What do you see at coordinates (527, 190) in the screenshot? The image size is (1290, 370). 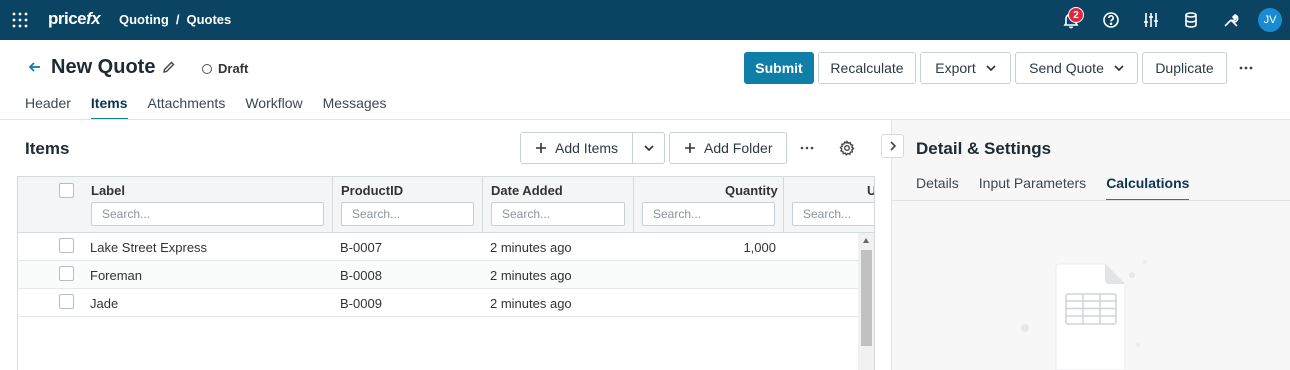 I see `column-header-date-added: Date Added` at bounding box center [527, 190].